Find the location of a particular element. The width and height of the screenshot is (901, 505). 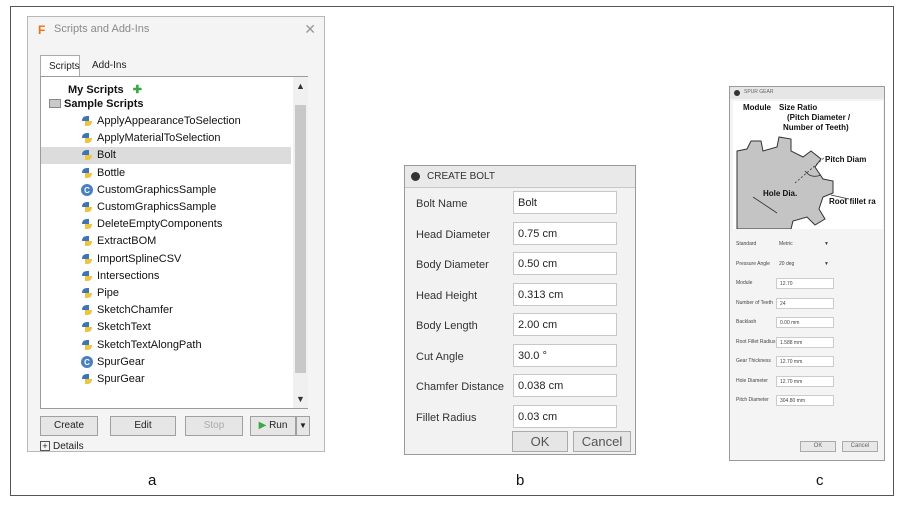

field-label: Hole Diameter is located at coordinates (752, 380).